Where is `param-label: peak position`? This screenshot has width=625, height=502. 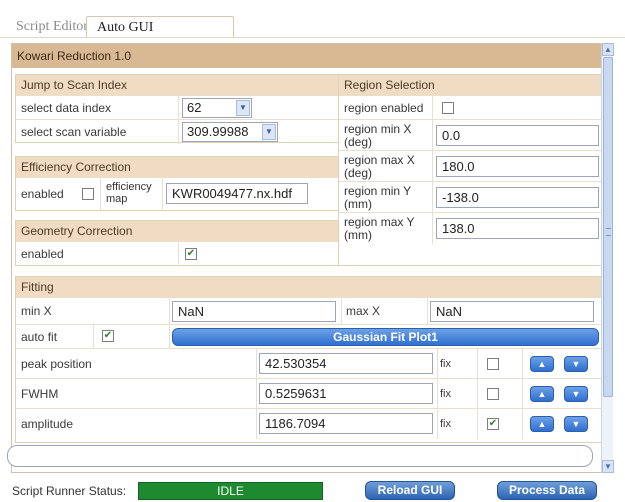
param-label: peak position is located at coordinates (56, 364).